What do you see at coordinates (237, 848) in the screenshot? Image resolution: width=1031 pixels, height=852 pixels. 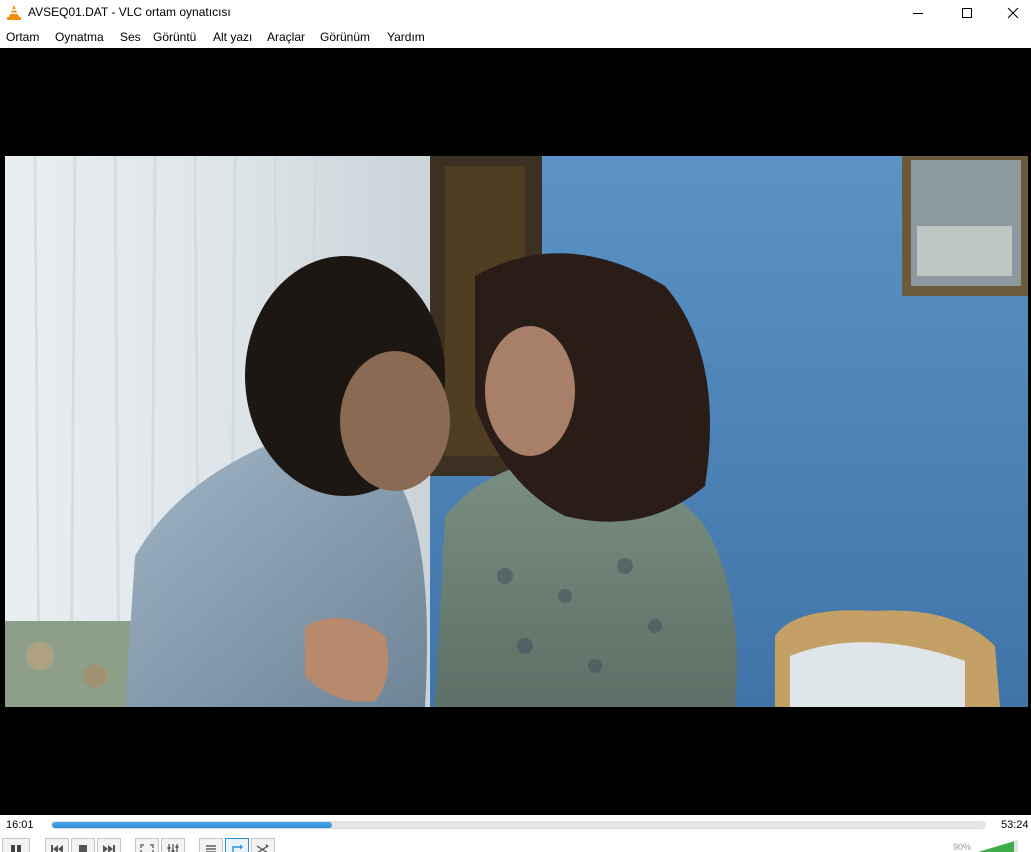 I see `loop-icon` at bounding box center [237, 848].